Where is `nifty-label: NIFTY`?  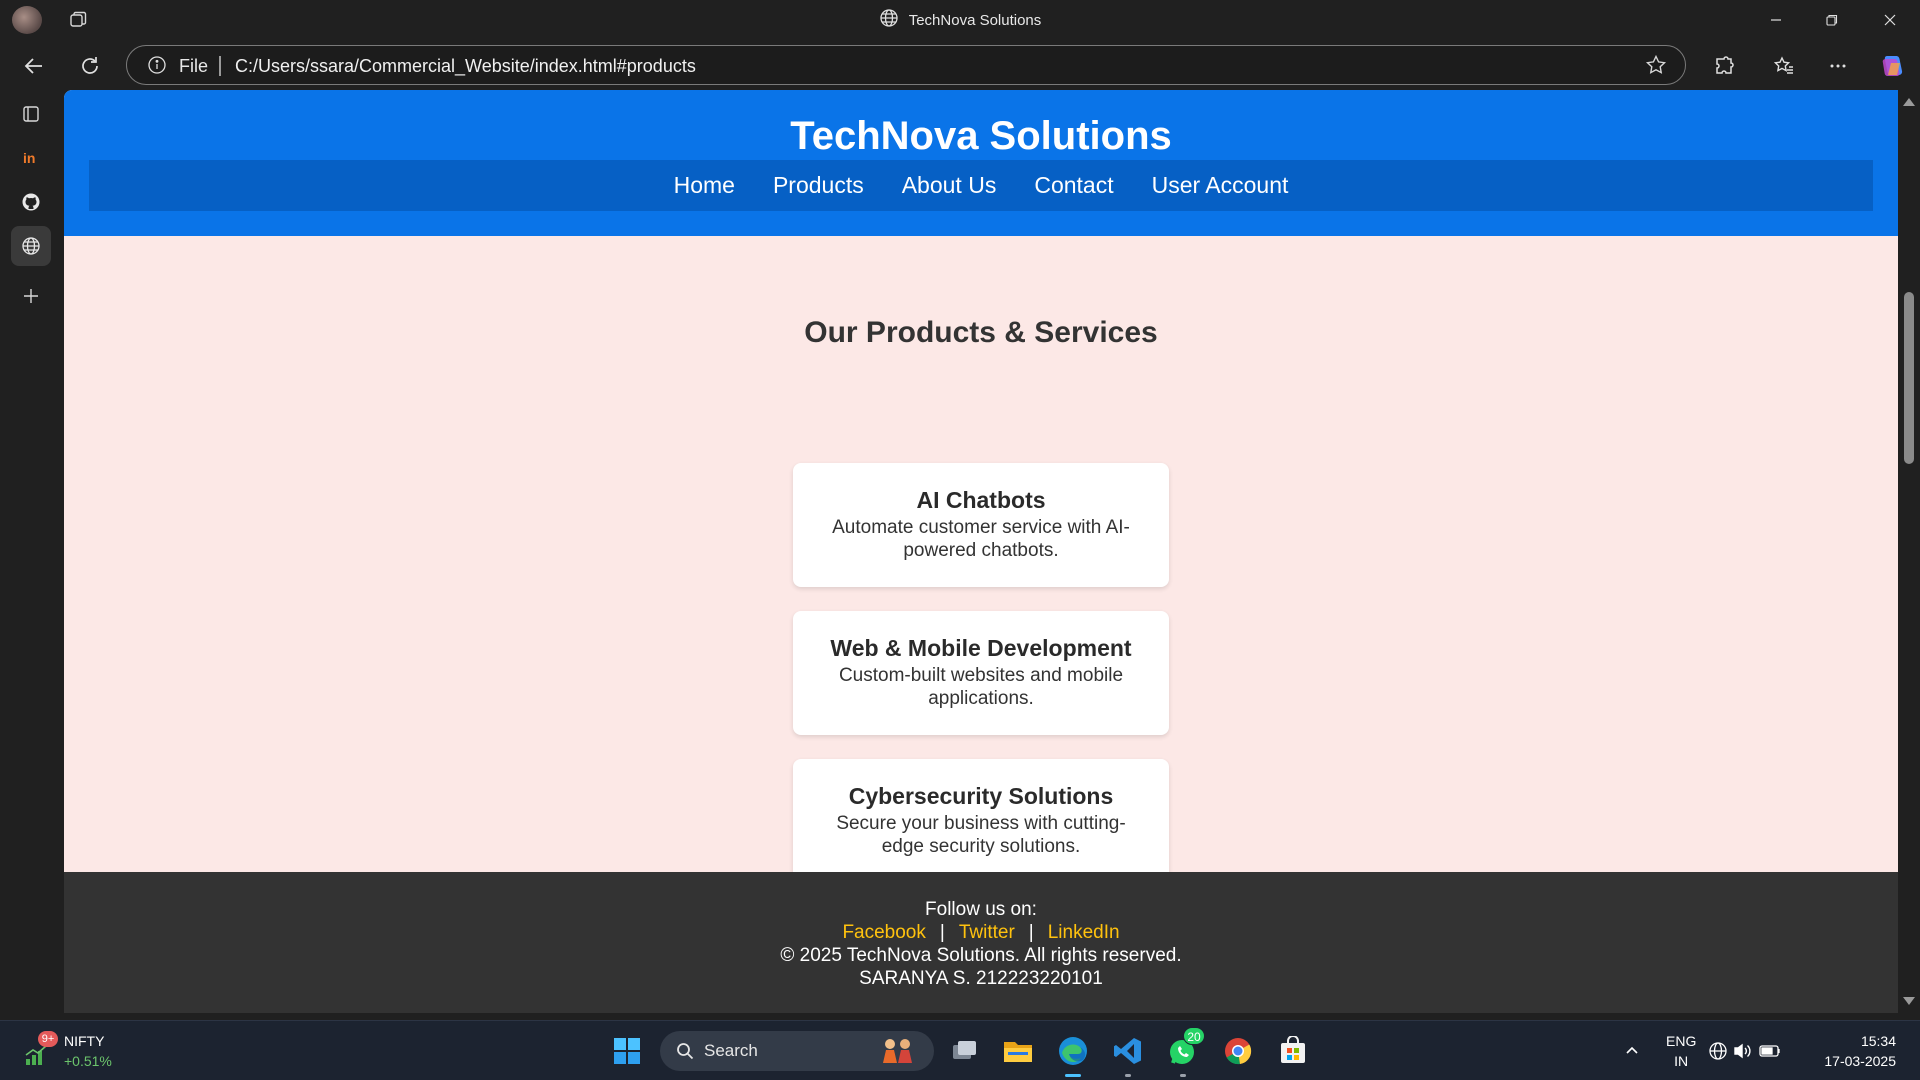 nifty-label: NIFTY is located at coordinates (84, 1041).